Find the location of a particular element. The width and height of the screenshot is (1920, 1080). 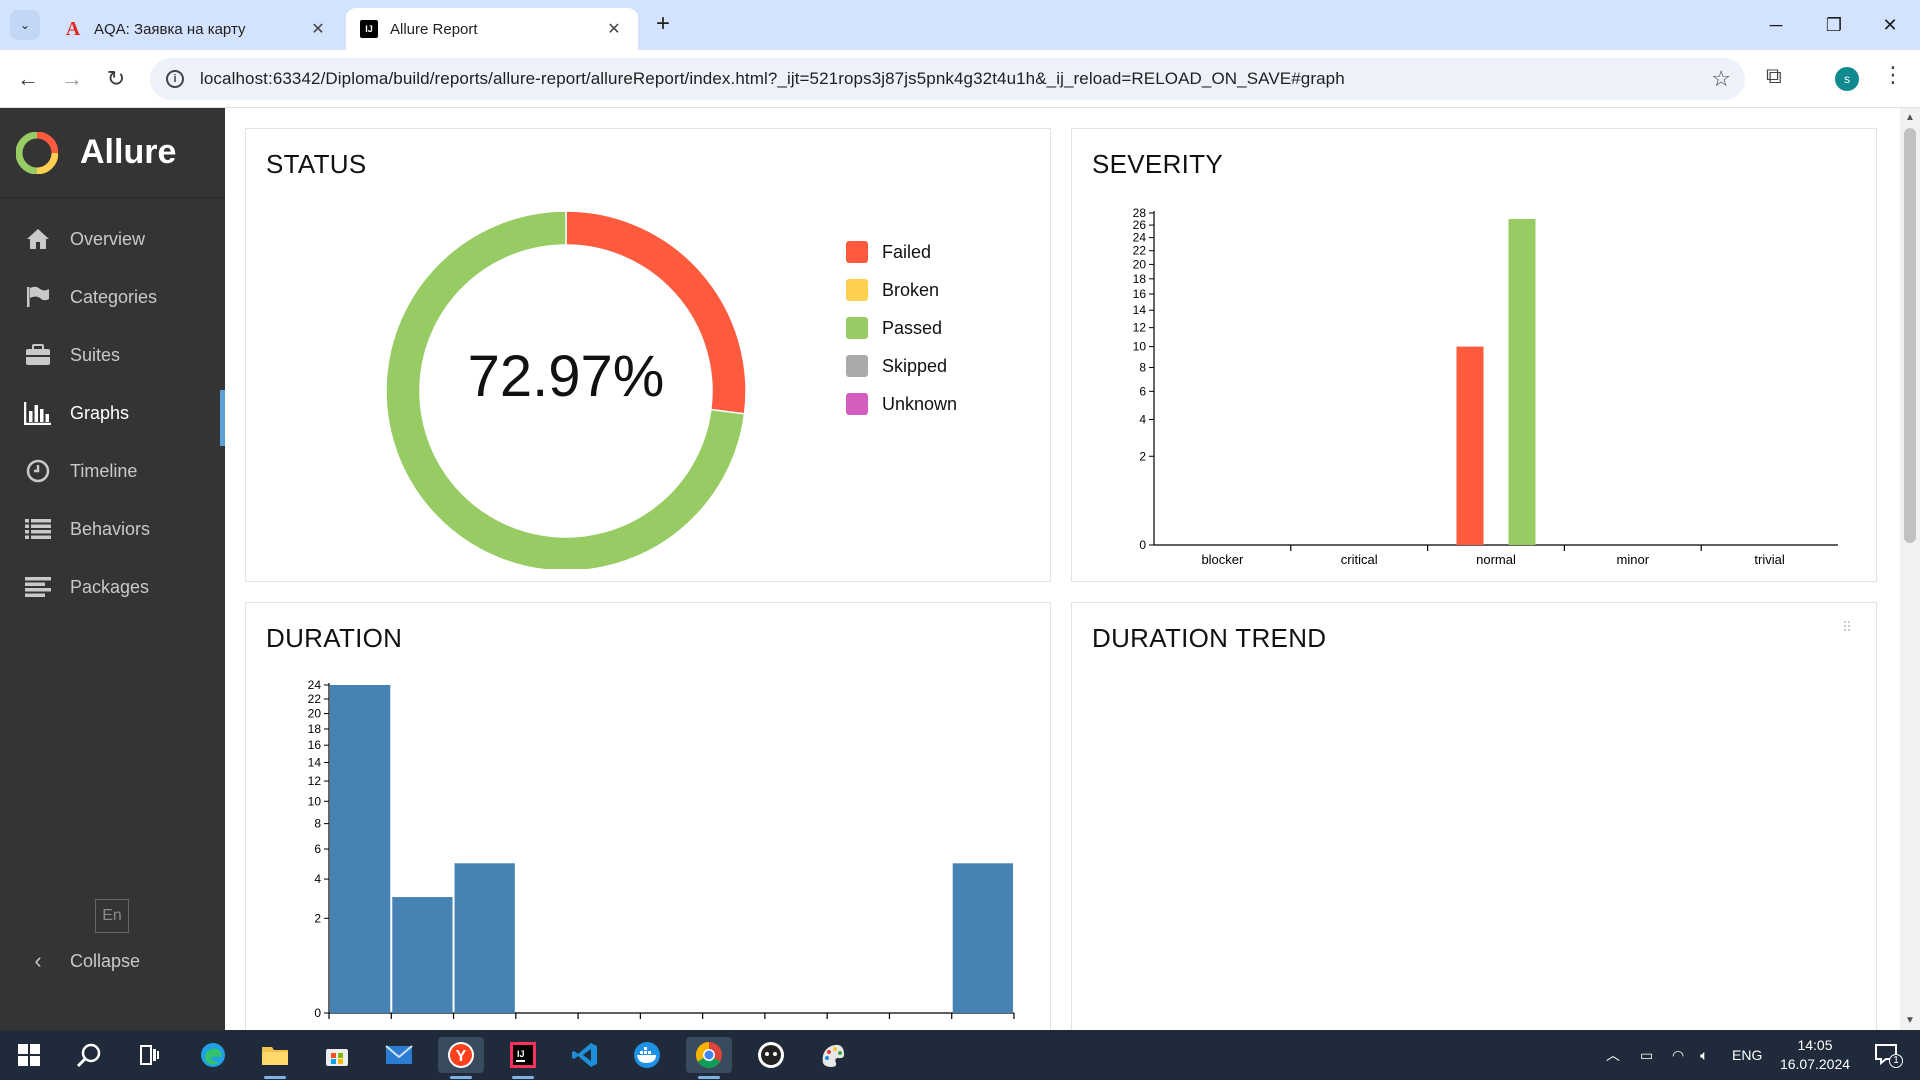

brand-name: Allure is located at coordinates (128, 152).